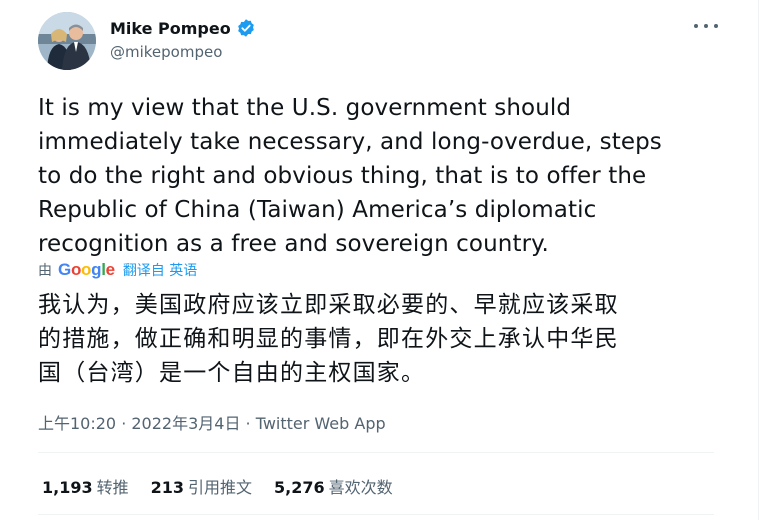 This screenshot has width=759, height=520. I want to click on translated-line: 国（台湾）是一个自由的主权国家。, so click(232, 373).